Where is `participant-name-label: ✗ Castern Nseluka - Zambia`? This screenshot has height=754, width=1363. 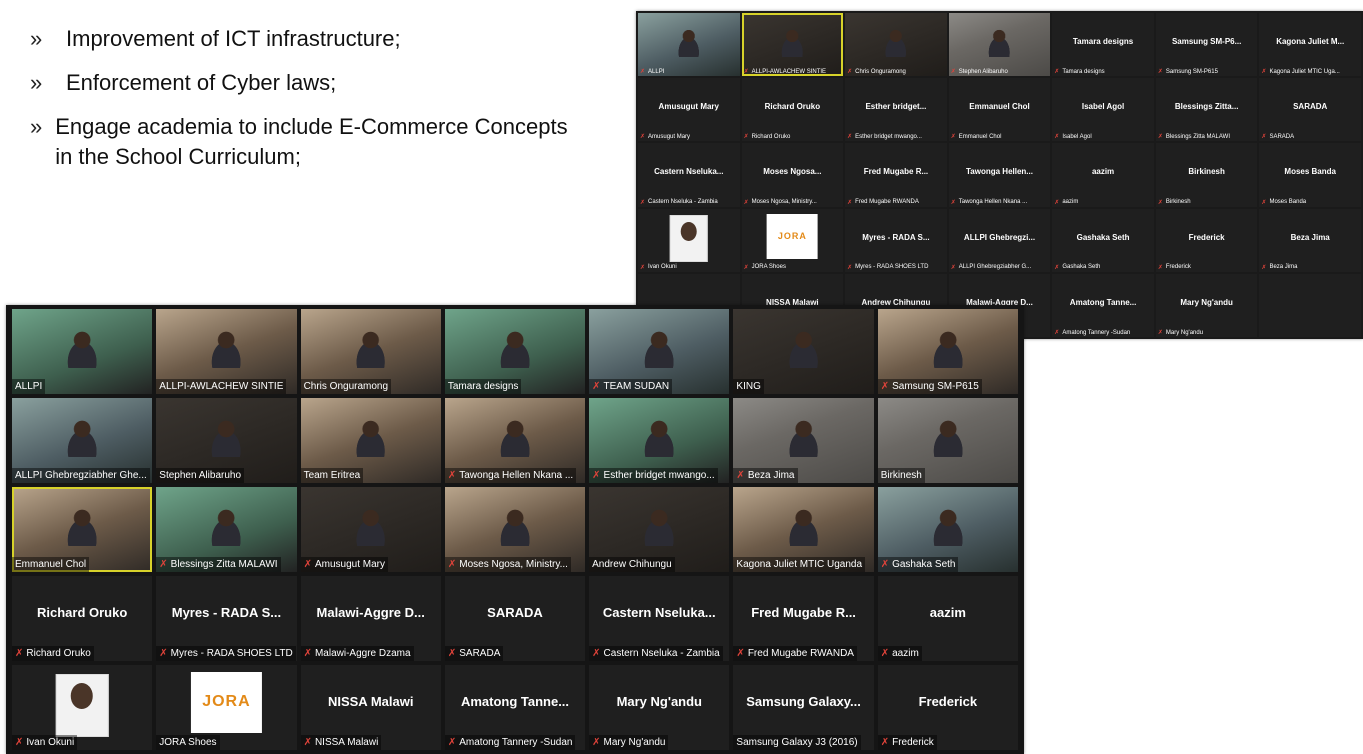
participant-name-label: ✗ Castern Nseluka - Zambia is located at coordinates (679, 202).